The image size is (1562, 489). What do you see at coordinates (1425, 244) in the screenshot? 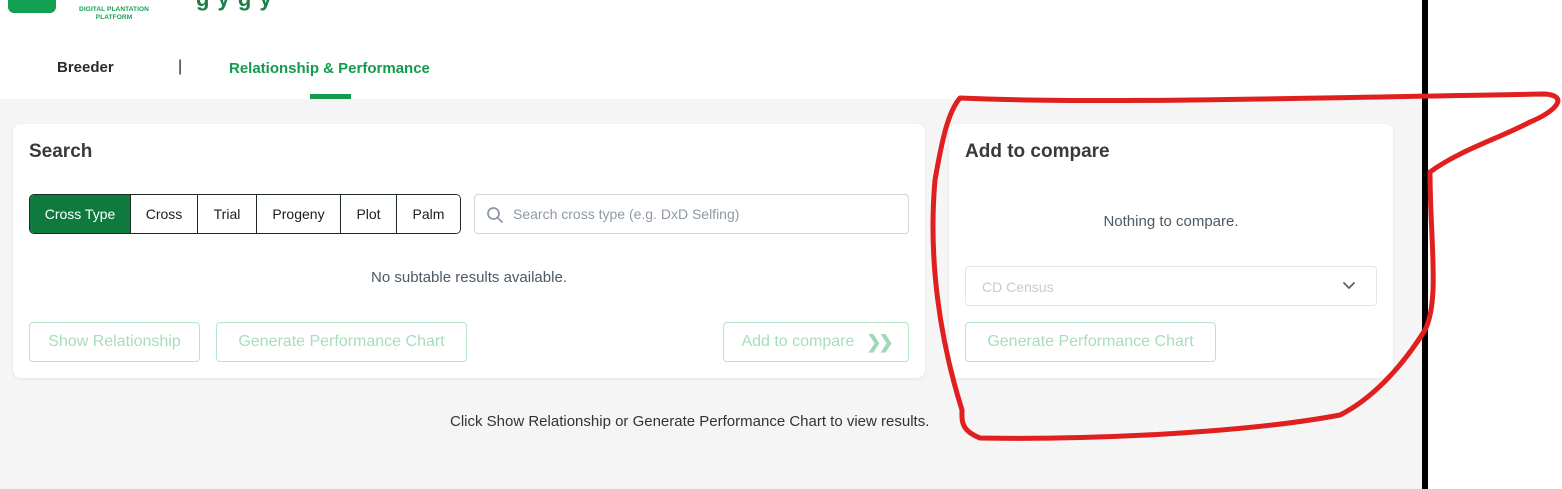
I see `window-edge-bar` at bounding box center [1425, 244].